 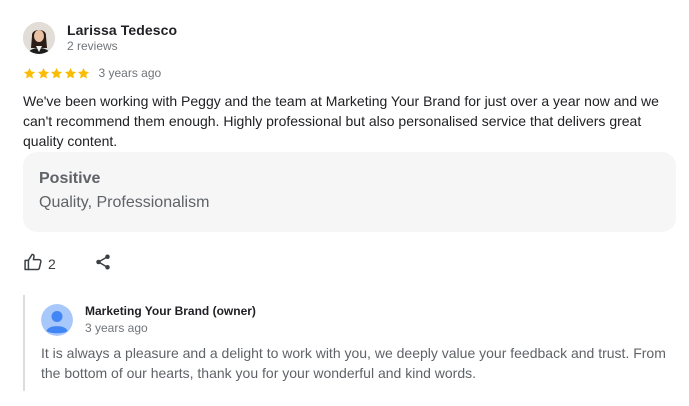 I want to click on share-icon, so click(x=103, y=264).